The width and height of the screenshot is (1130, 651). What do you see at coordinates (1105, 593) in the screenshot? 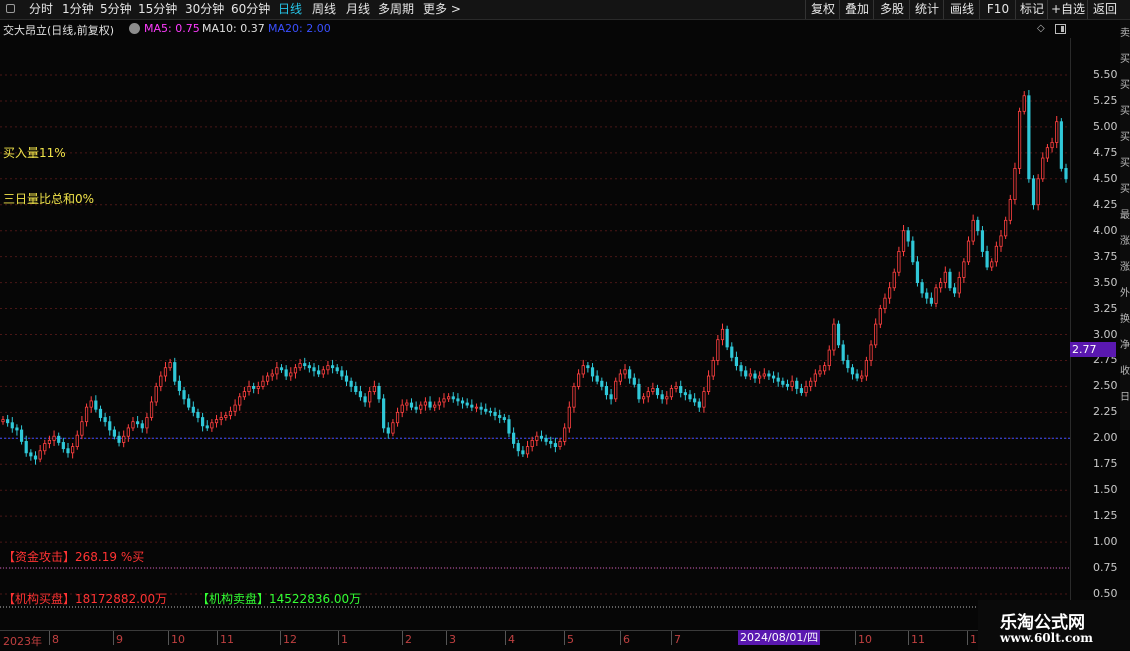
I see `price-tick-label: 0.50` at bounding box center [1105, 593].